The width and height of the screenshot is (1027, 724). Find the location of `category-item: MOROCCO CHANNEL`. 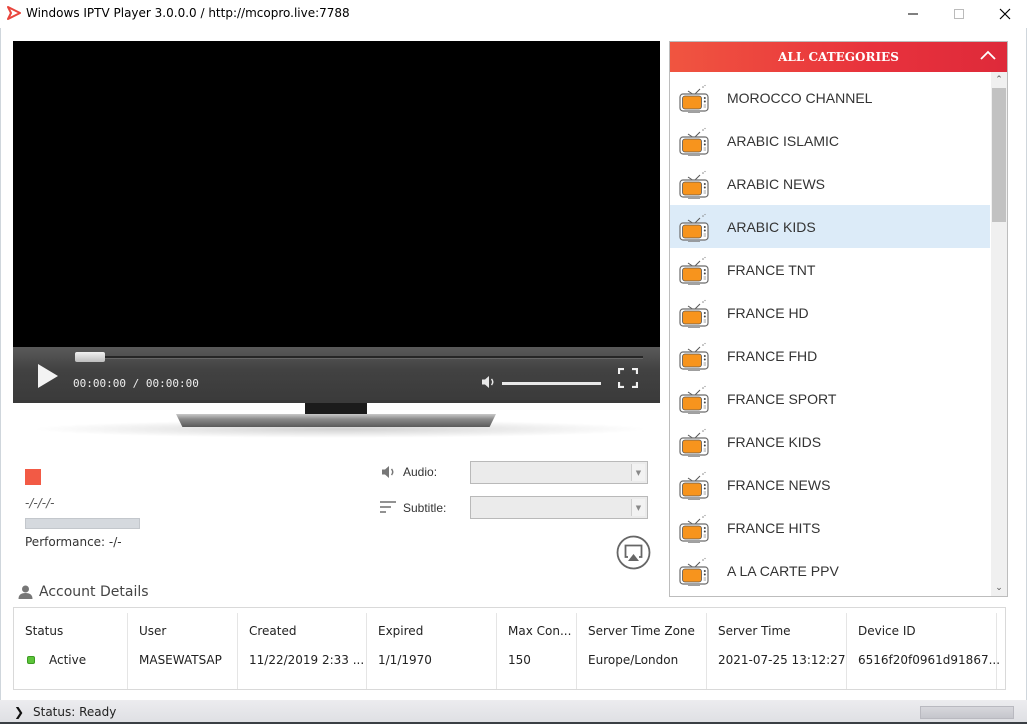

category-item: MOROCCO CHANNEL is located at coordinates (830, 97).